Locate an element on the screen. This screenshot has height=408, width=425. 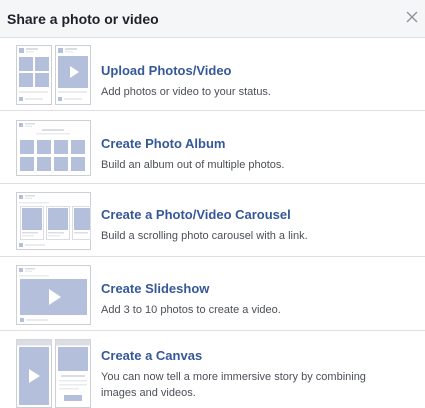
photo-album-thumbnail is located at coordinates (53, 148).